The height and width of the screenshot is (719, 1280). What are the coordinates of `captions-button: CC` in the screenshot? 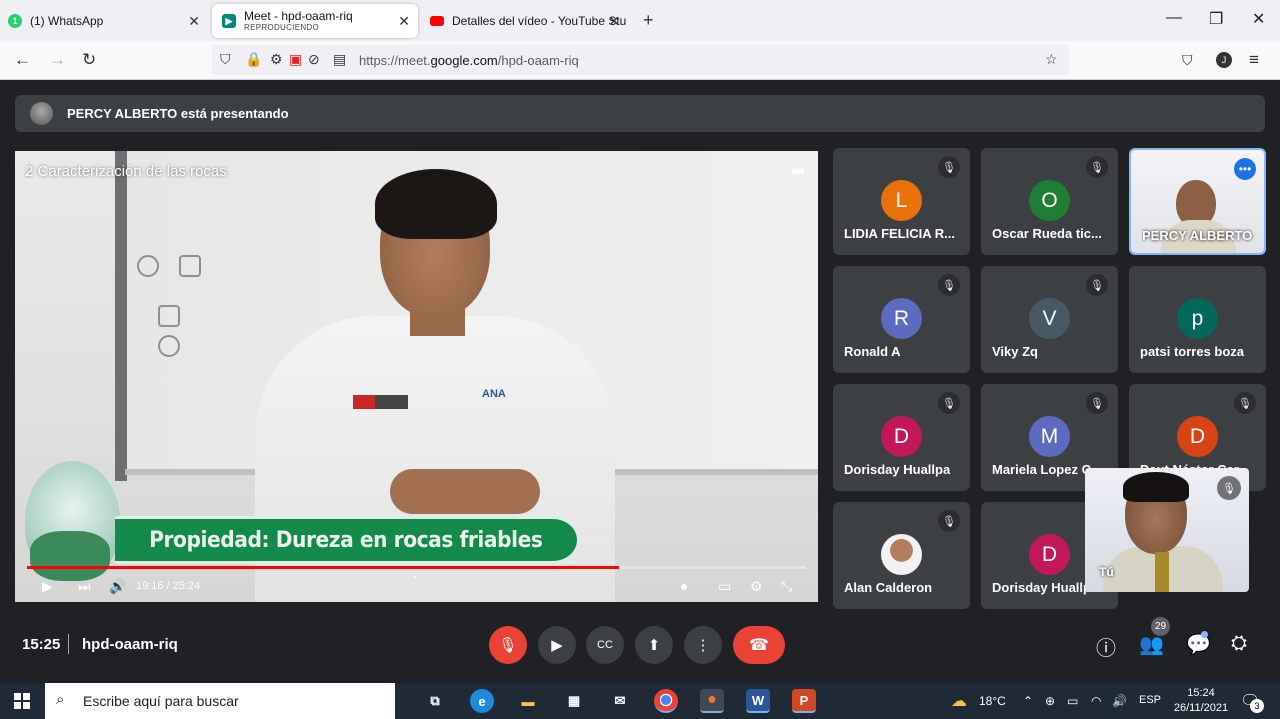 It's located at (605, 645).